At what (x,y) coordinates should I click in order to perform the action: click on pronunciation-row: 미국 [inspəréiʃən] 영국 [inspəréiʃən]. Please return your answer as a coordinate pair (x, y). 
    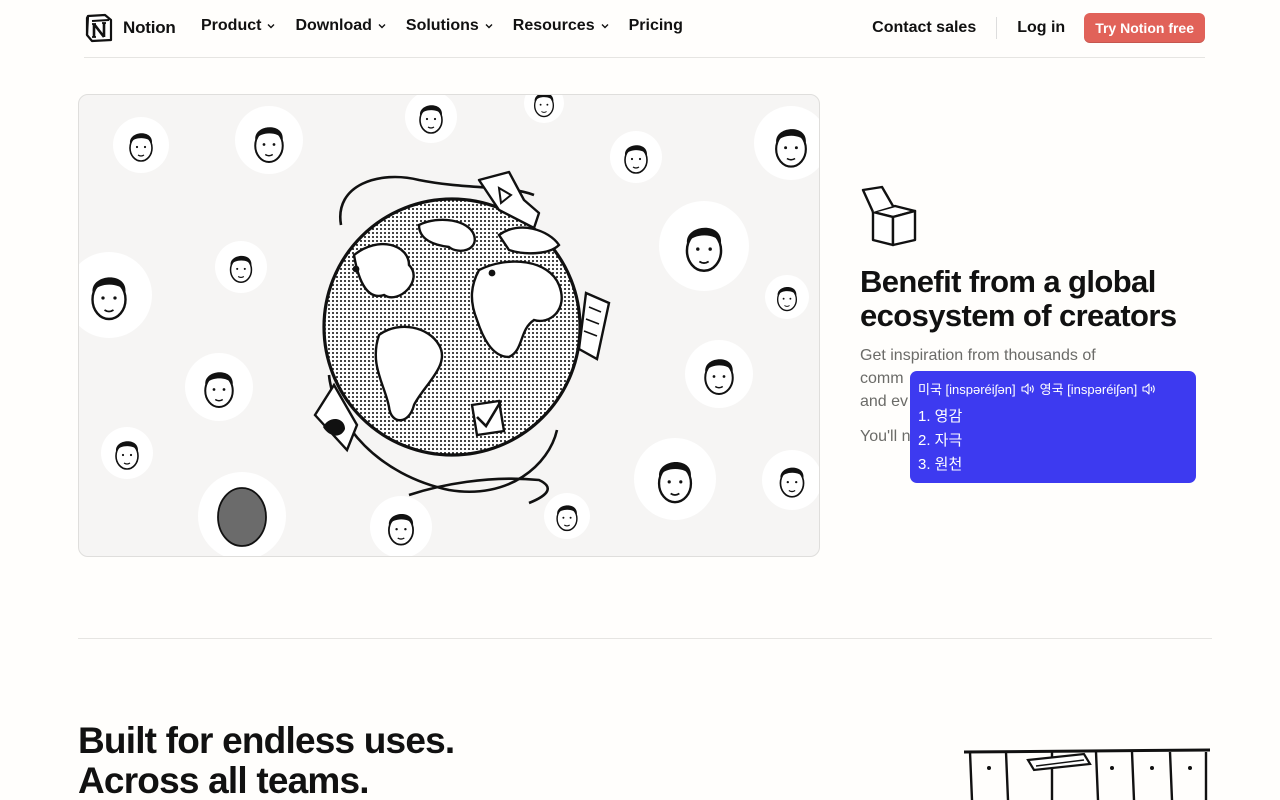
    Looking at the image, I should click on (1053, 388).